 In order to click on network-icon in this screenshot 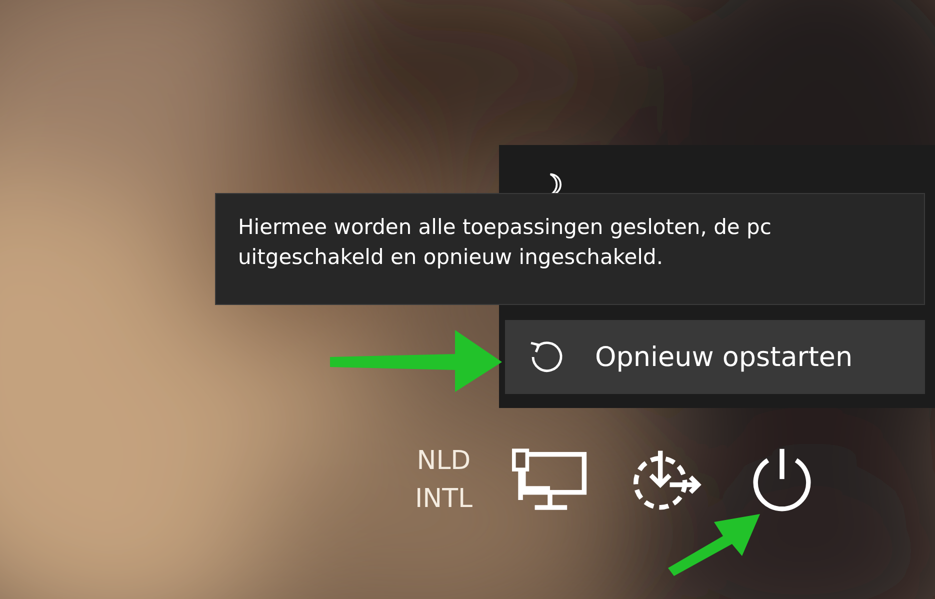, I will do `click(550, 480)`.